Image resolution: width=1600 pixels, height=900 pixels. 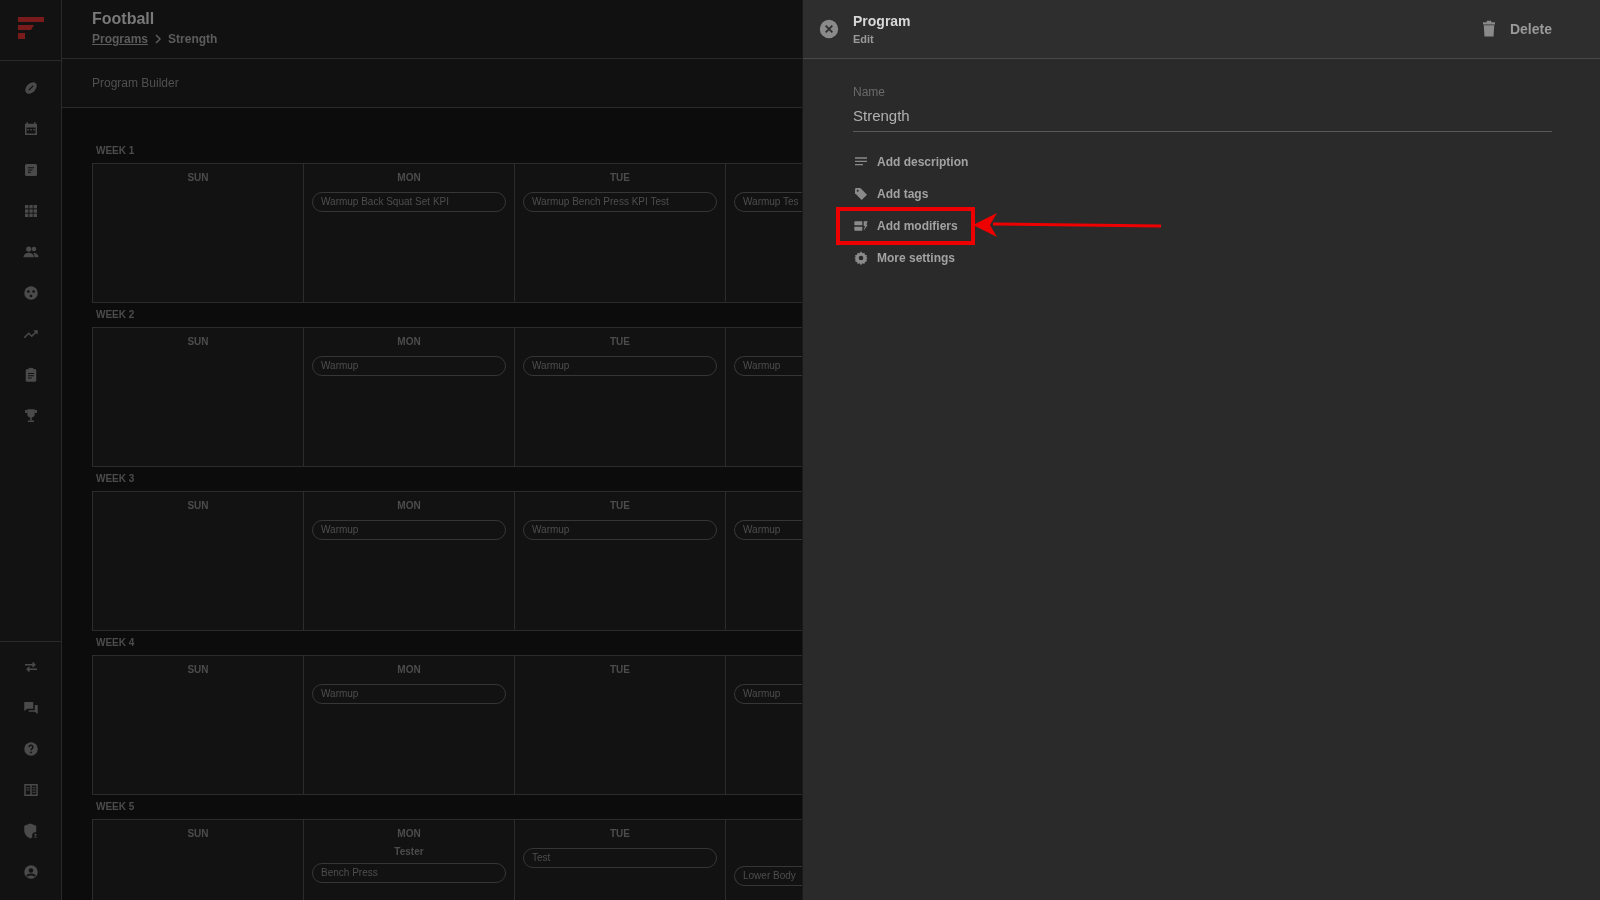 What do you see at coordinates (30, 292) in the screenshot?
I see `ball-icon` at bounding box center [30, 292].